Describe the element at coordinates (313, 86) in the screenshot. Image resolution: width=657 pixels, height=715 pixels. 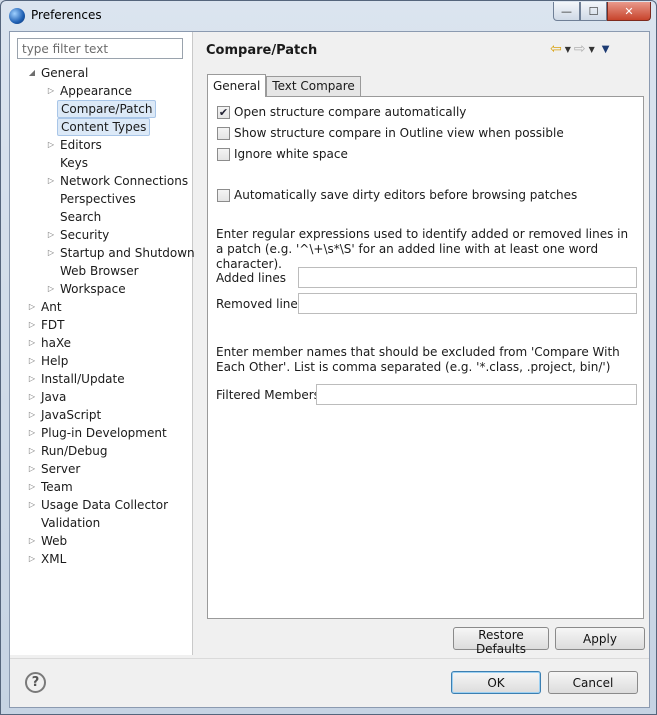
I see `tab-text-compare: Text Compare` at that location.